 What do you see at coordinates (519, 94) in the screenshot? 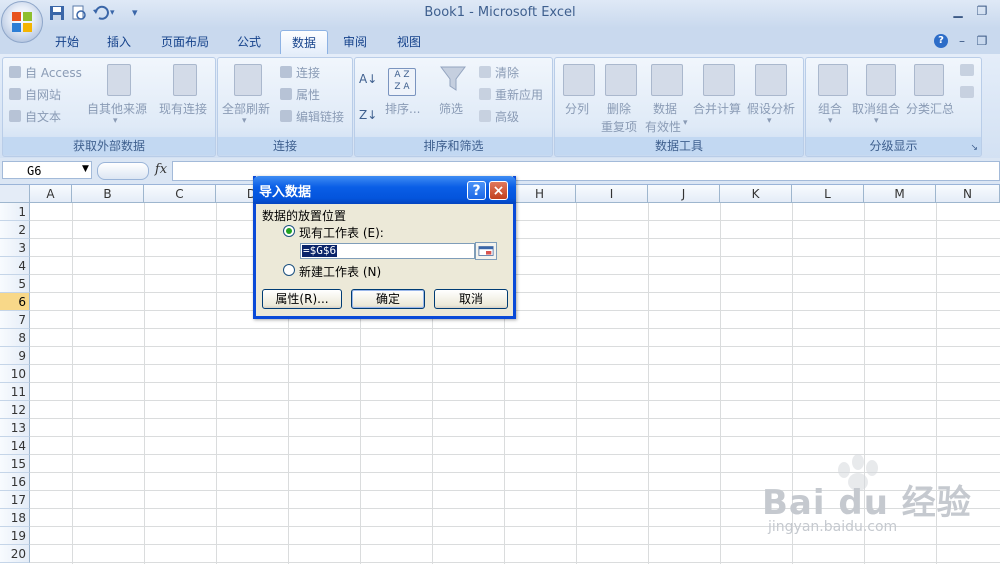
I see `reapply-button: 重新应用` at bounding box center [519, 94].